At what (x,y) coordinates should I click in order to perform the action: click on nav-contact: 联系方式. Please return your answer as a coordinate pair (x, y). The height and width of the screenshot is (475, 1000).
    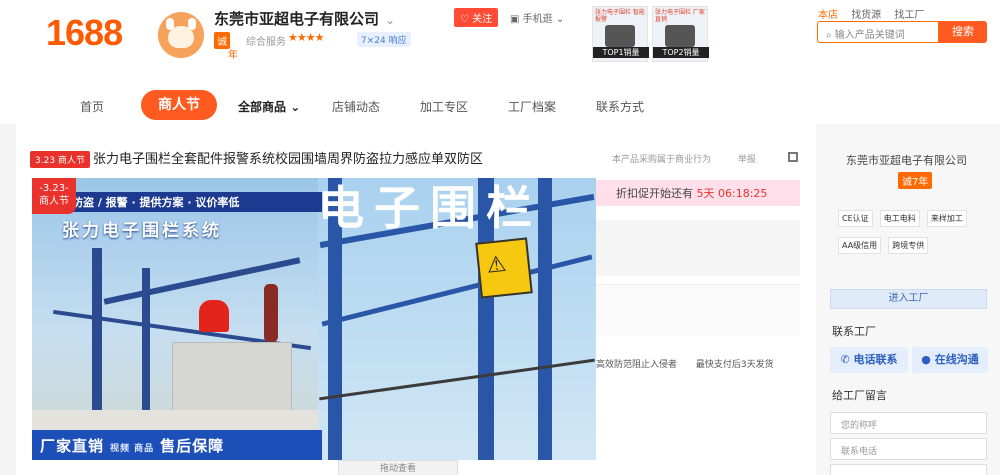
    Looking at the image, I should click on (620, 106).